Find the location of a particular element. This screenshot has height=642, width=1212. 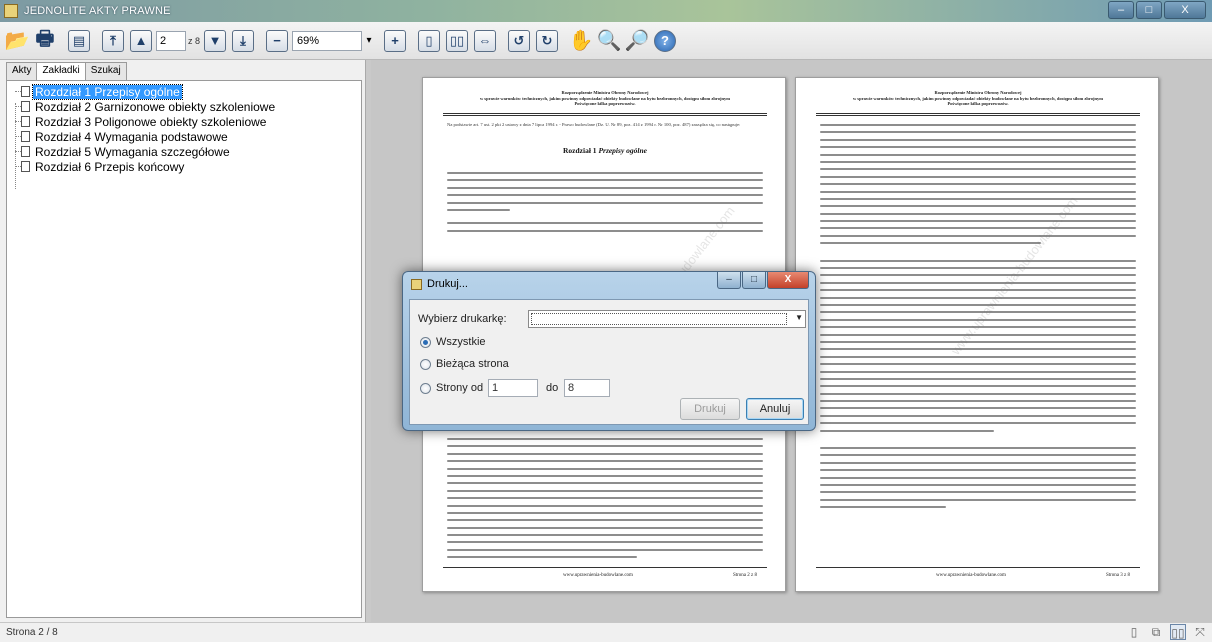

tree-item-label: Rozdział 1 Przepisy ogólne is located at coordinates (107, 91).